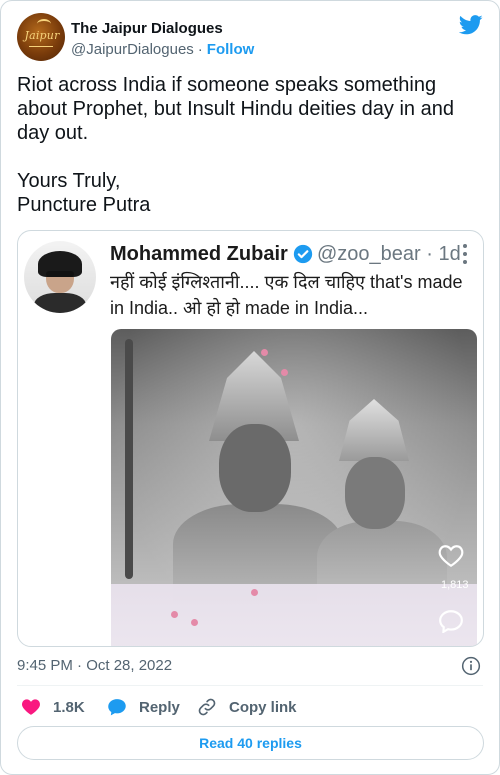 This screenshot has width=500, height=775. I want to click on avatar-glasses, so click(60, 274).